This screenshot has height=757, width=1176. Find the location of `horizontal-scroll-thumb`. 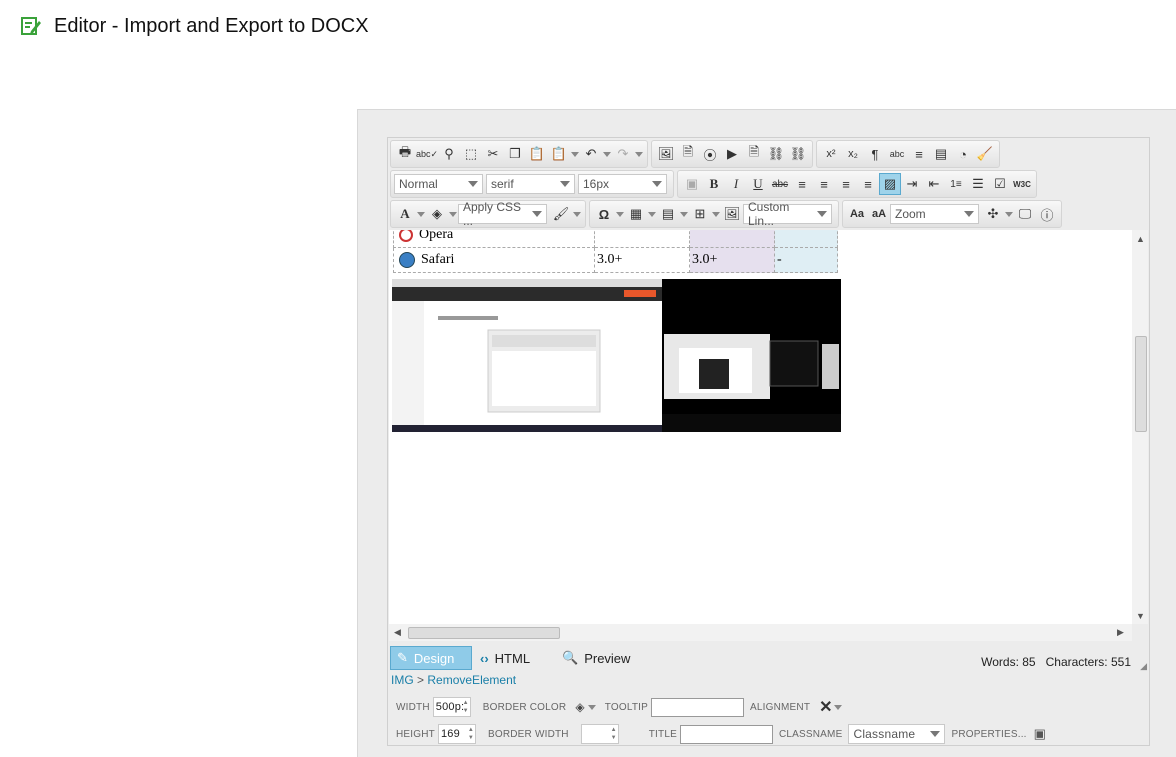

horizontal-scroll-thumb is located at coordinates (484, 633).